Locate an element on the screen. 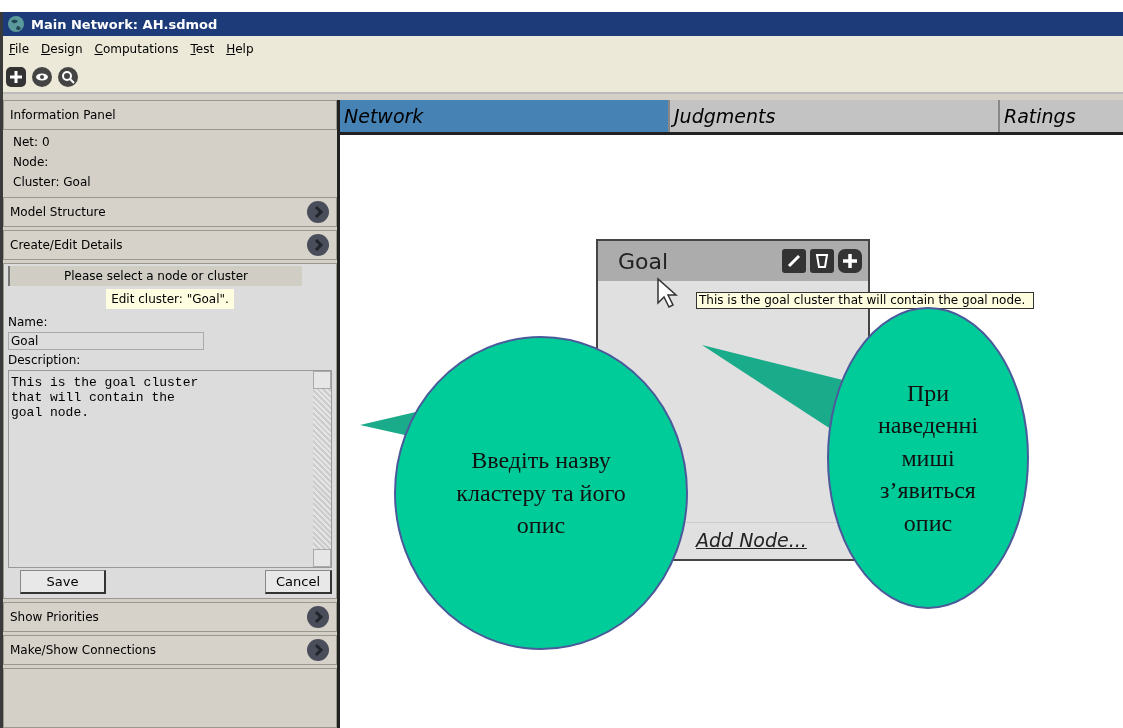 The width and height of the screenshot is (1123, 728). cancel-button: Cancel is located at coordinates (298, 582).